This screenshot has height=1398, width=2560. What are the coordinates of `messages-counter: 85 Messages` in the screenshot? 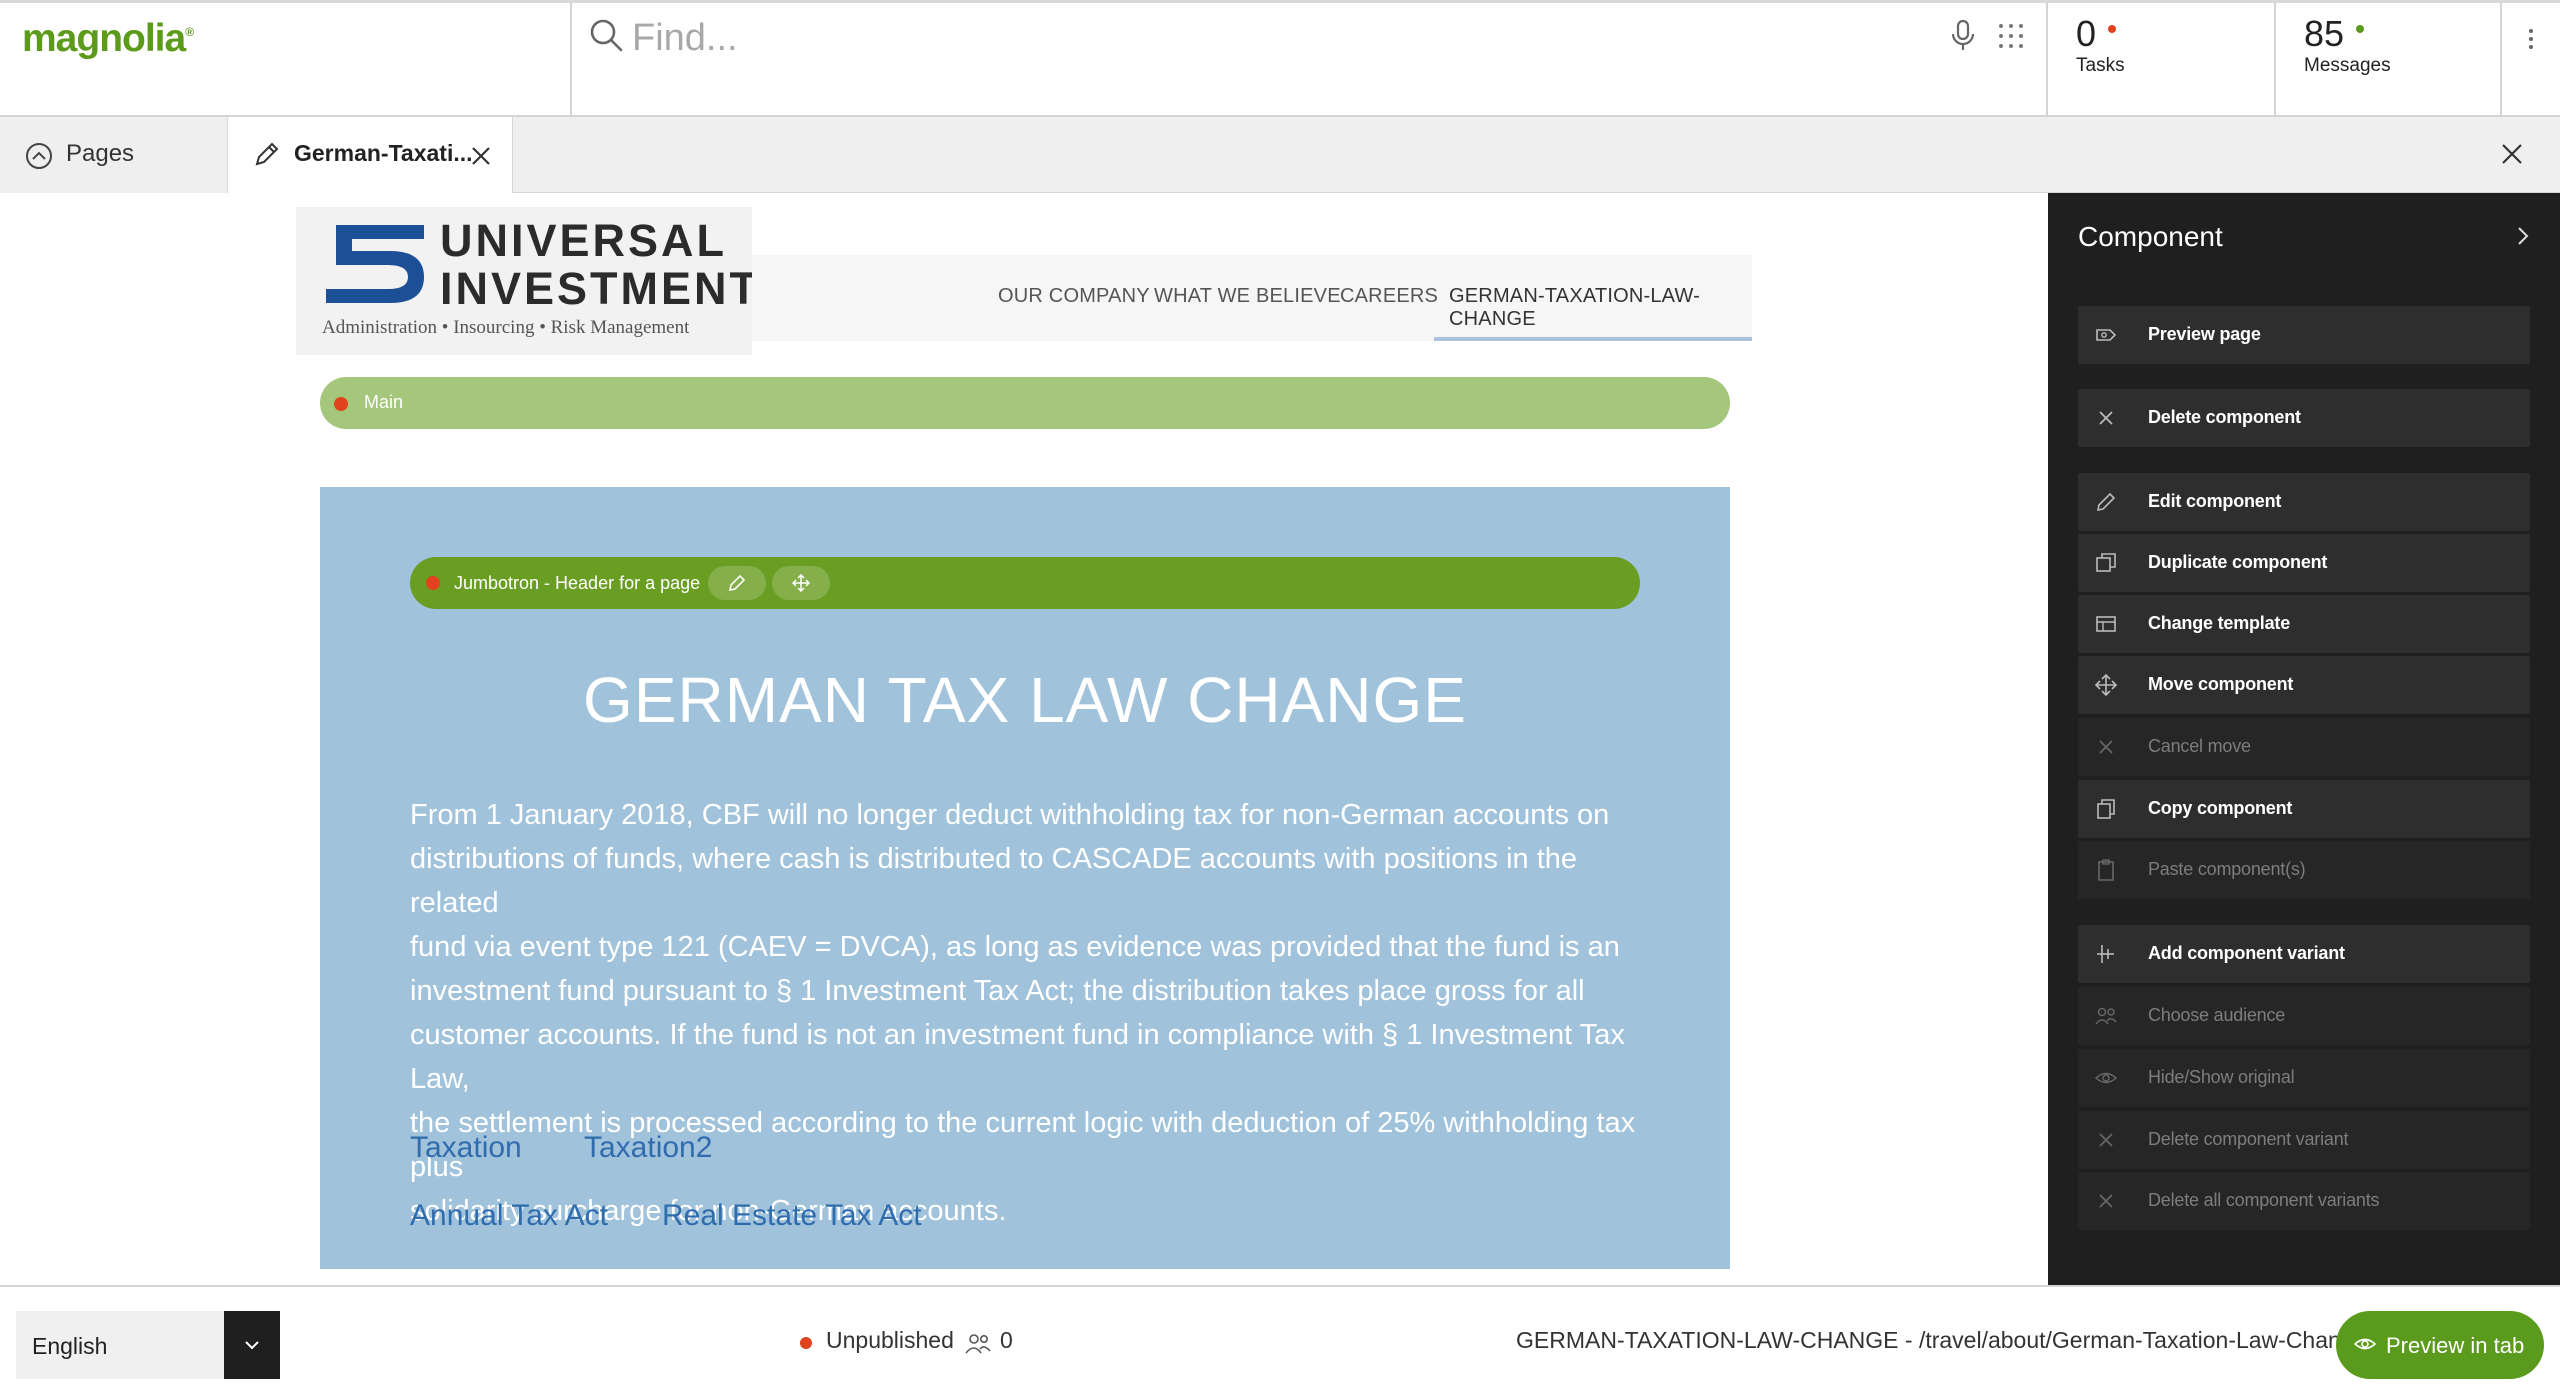 It's located at (2387, 60).